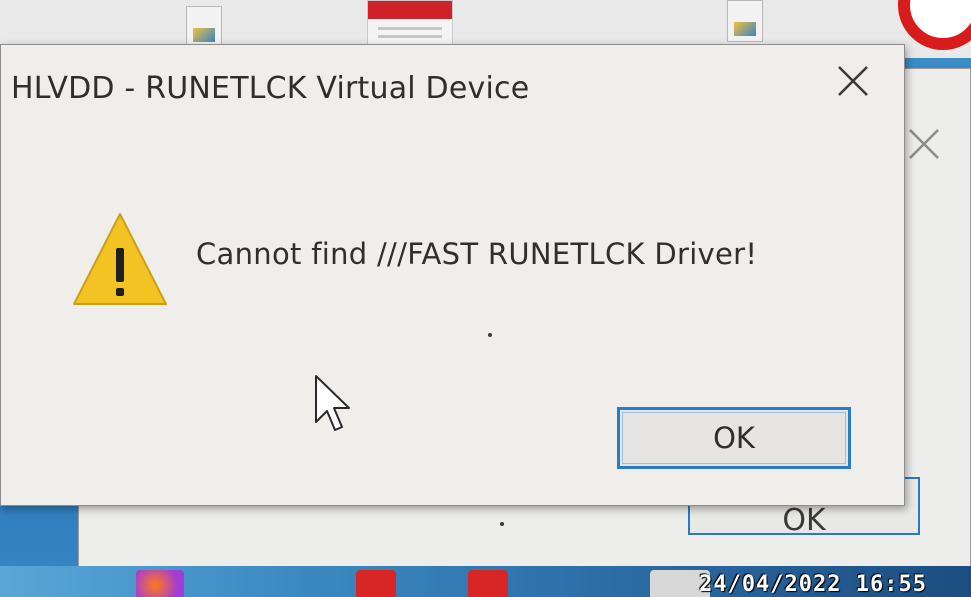  Describe the element at coordinates (477, 254) in the screenshot. I see `error-message: Cannot find ///FAST RUNETLCK Driver!` at that location.